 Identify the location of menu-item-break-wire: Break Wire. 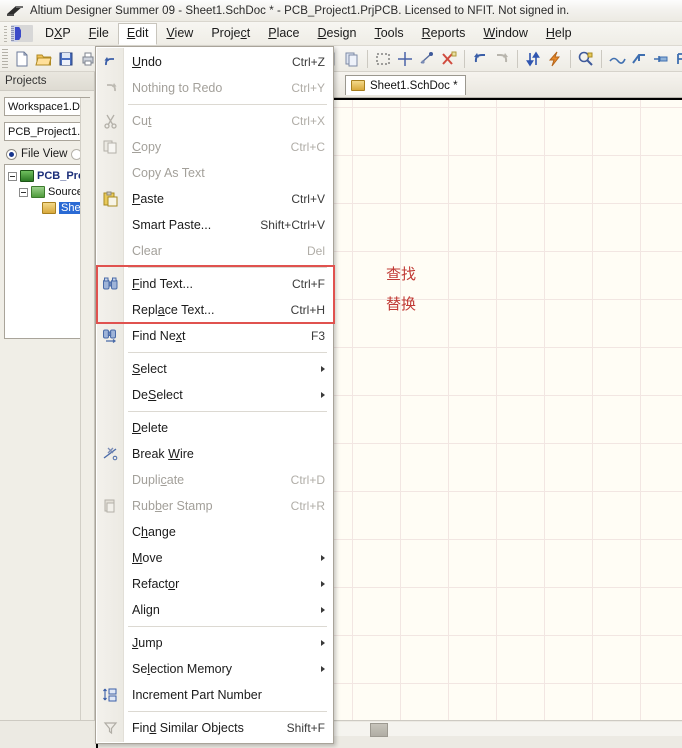
(214, 454).